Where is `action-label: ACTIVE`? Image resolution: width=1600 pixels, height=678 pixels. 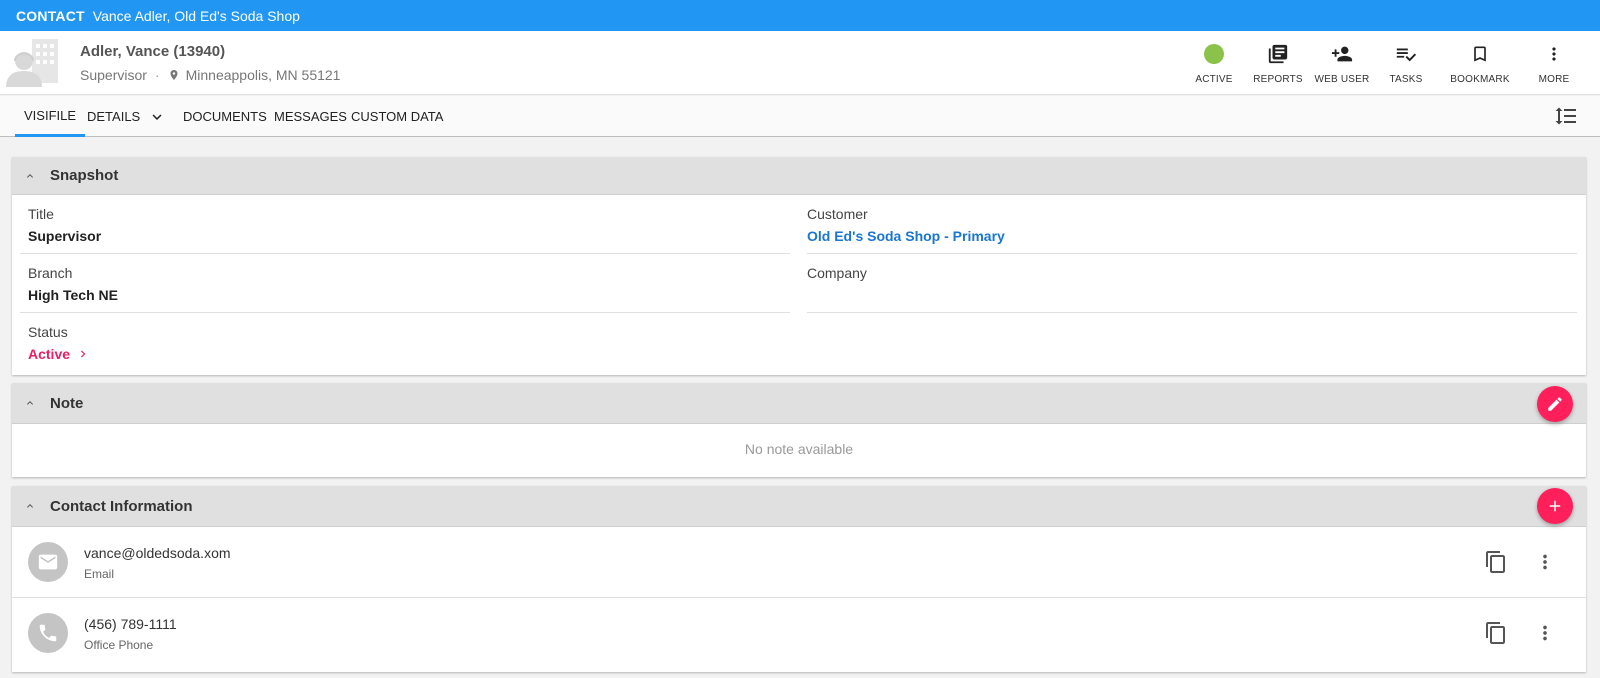
action-label: ACTIVE is located at coordinates (1214, 79).